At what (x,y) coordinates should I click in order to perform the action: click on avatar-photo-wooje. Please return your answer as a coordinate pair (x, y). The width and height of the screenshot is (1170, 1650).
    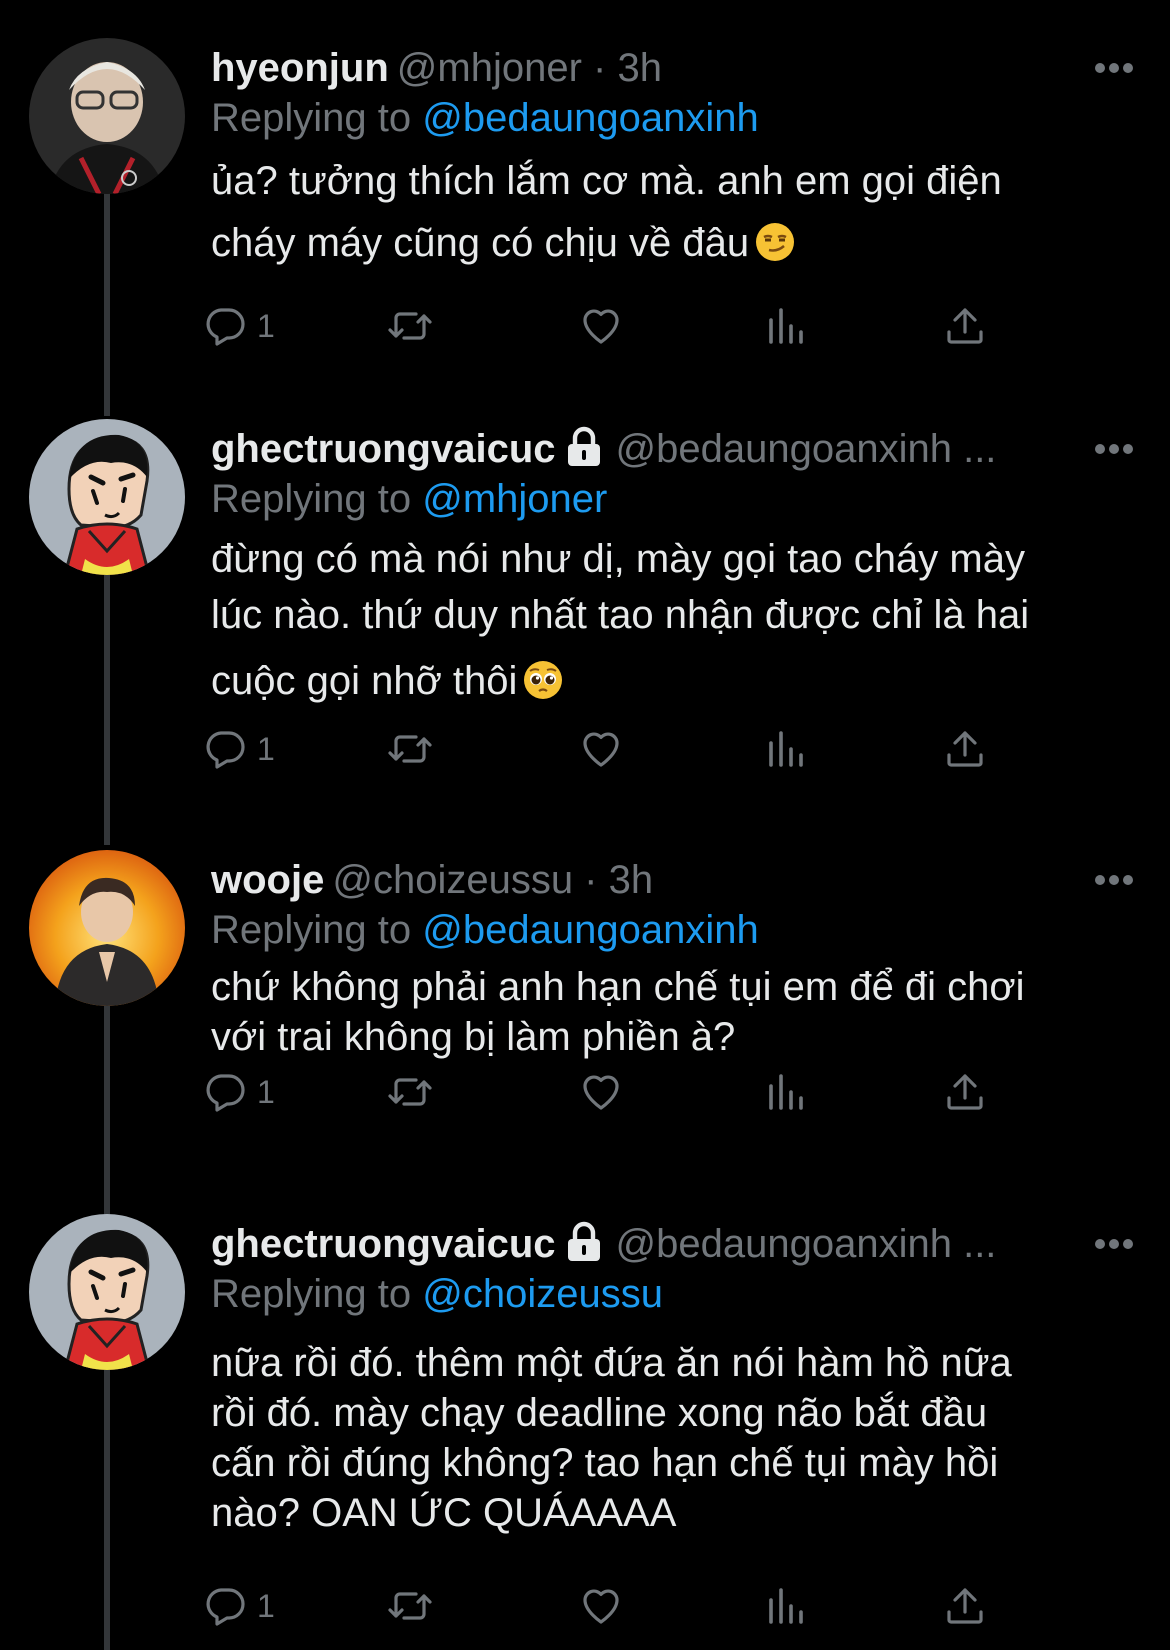
    Looking at the image, I should click on (107, 928).